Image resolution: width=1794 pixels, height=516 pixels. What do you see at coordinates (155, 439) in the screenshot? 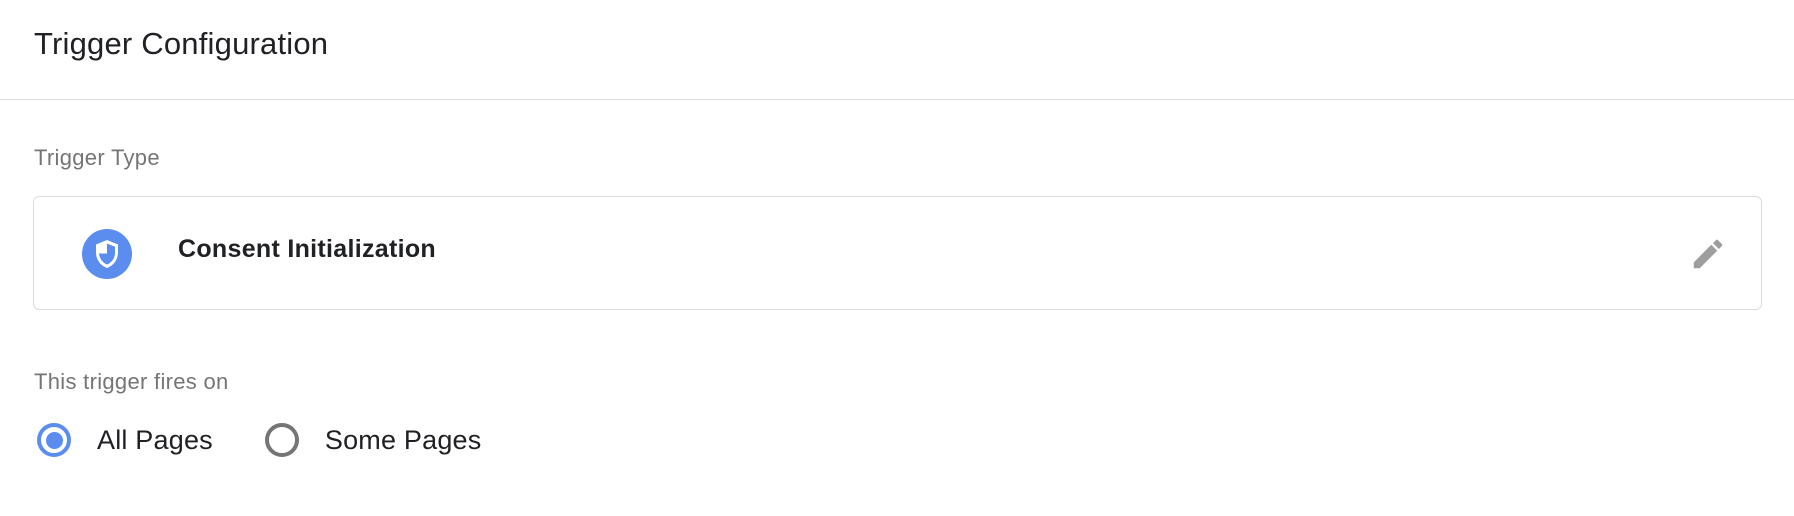
I see `radio-all-pages-label: All Pages` at bounding box center [155, 439].